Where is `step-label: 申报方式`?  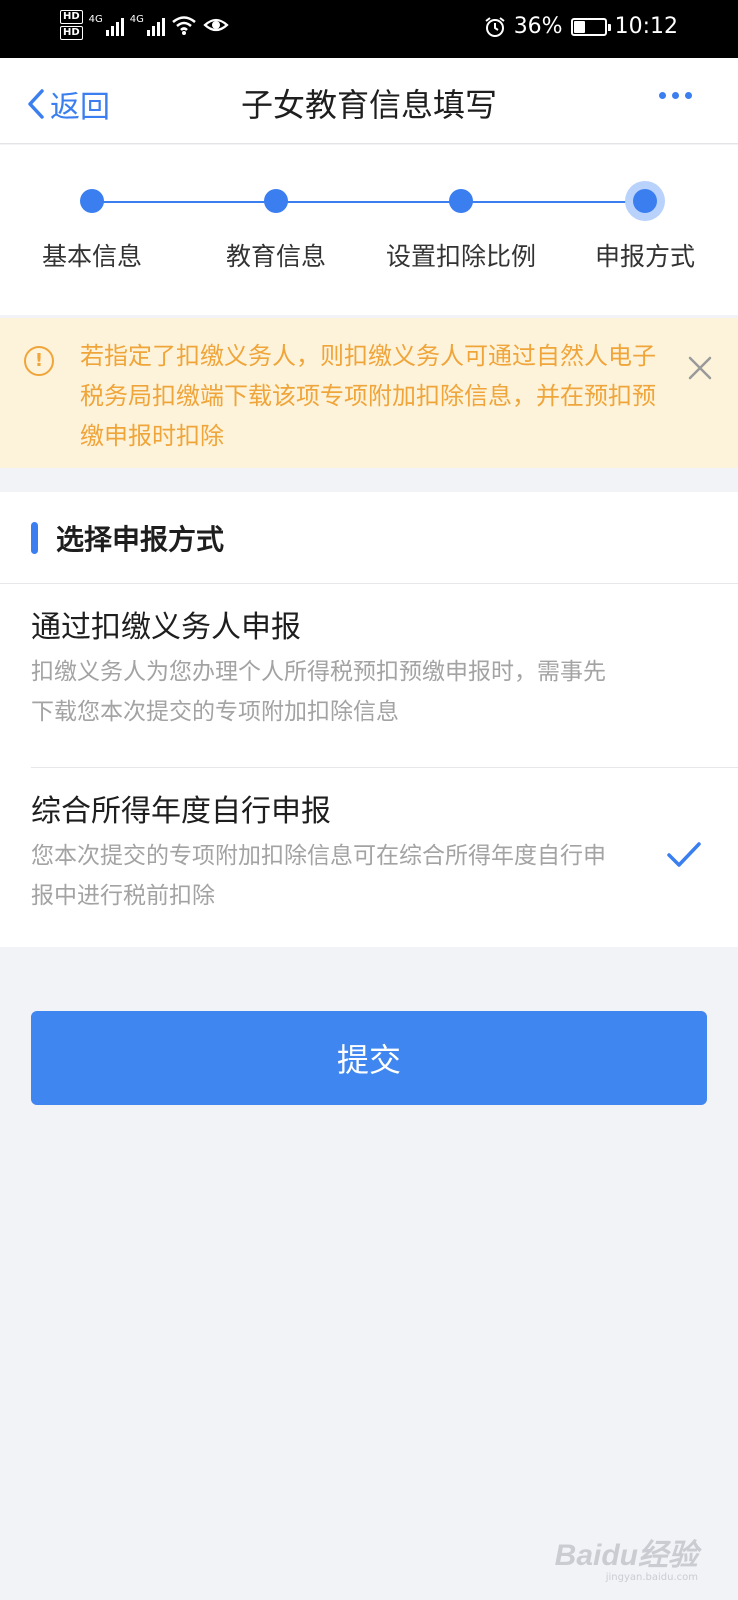 step-label: 申报方式 is located at coordinates (644, 256).